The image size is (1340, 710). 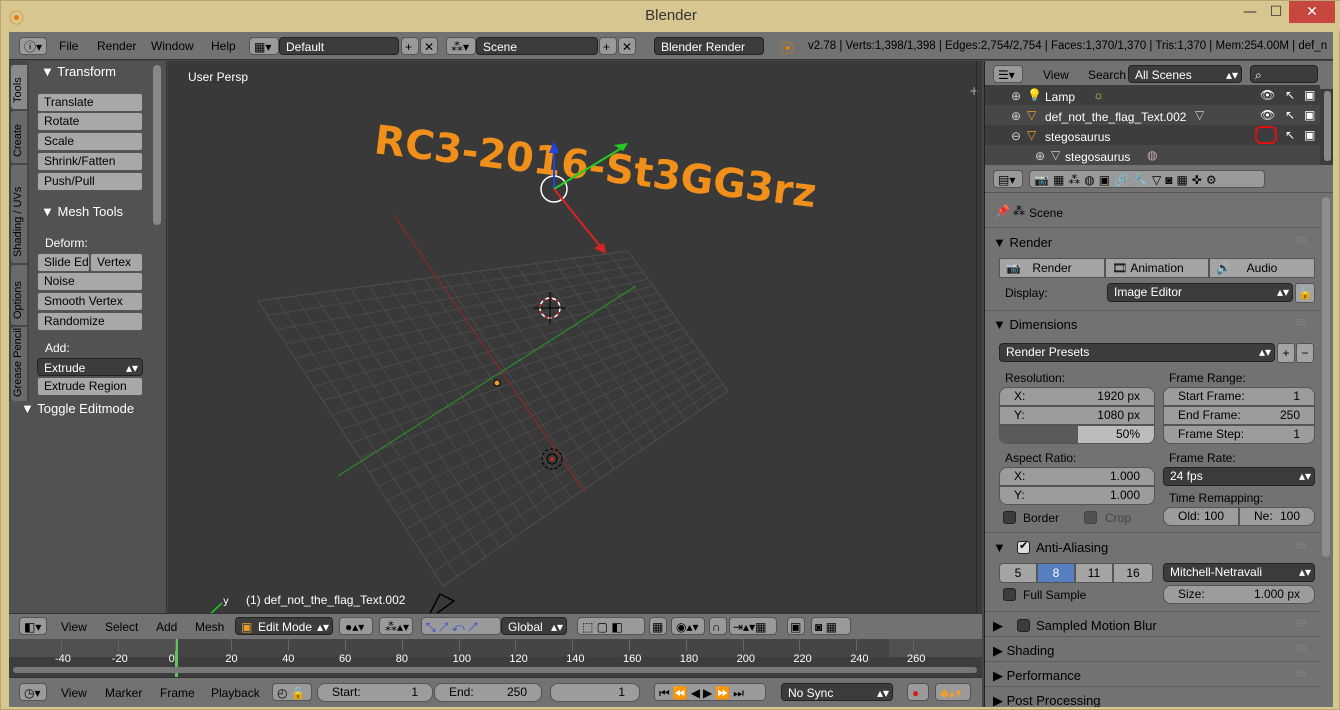 I want to click on outliner-filter-select: All Scenes ▴▾, so click(x=1185, y=74).